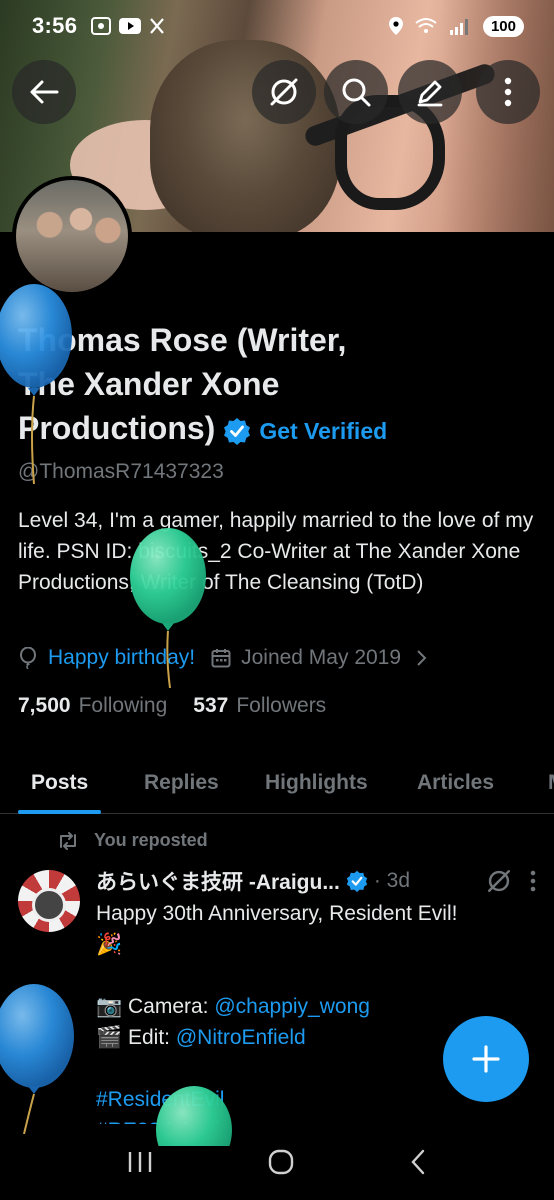  I want to click on more-vertical-icon, so click(508, 92).